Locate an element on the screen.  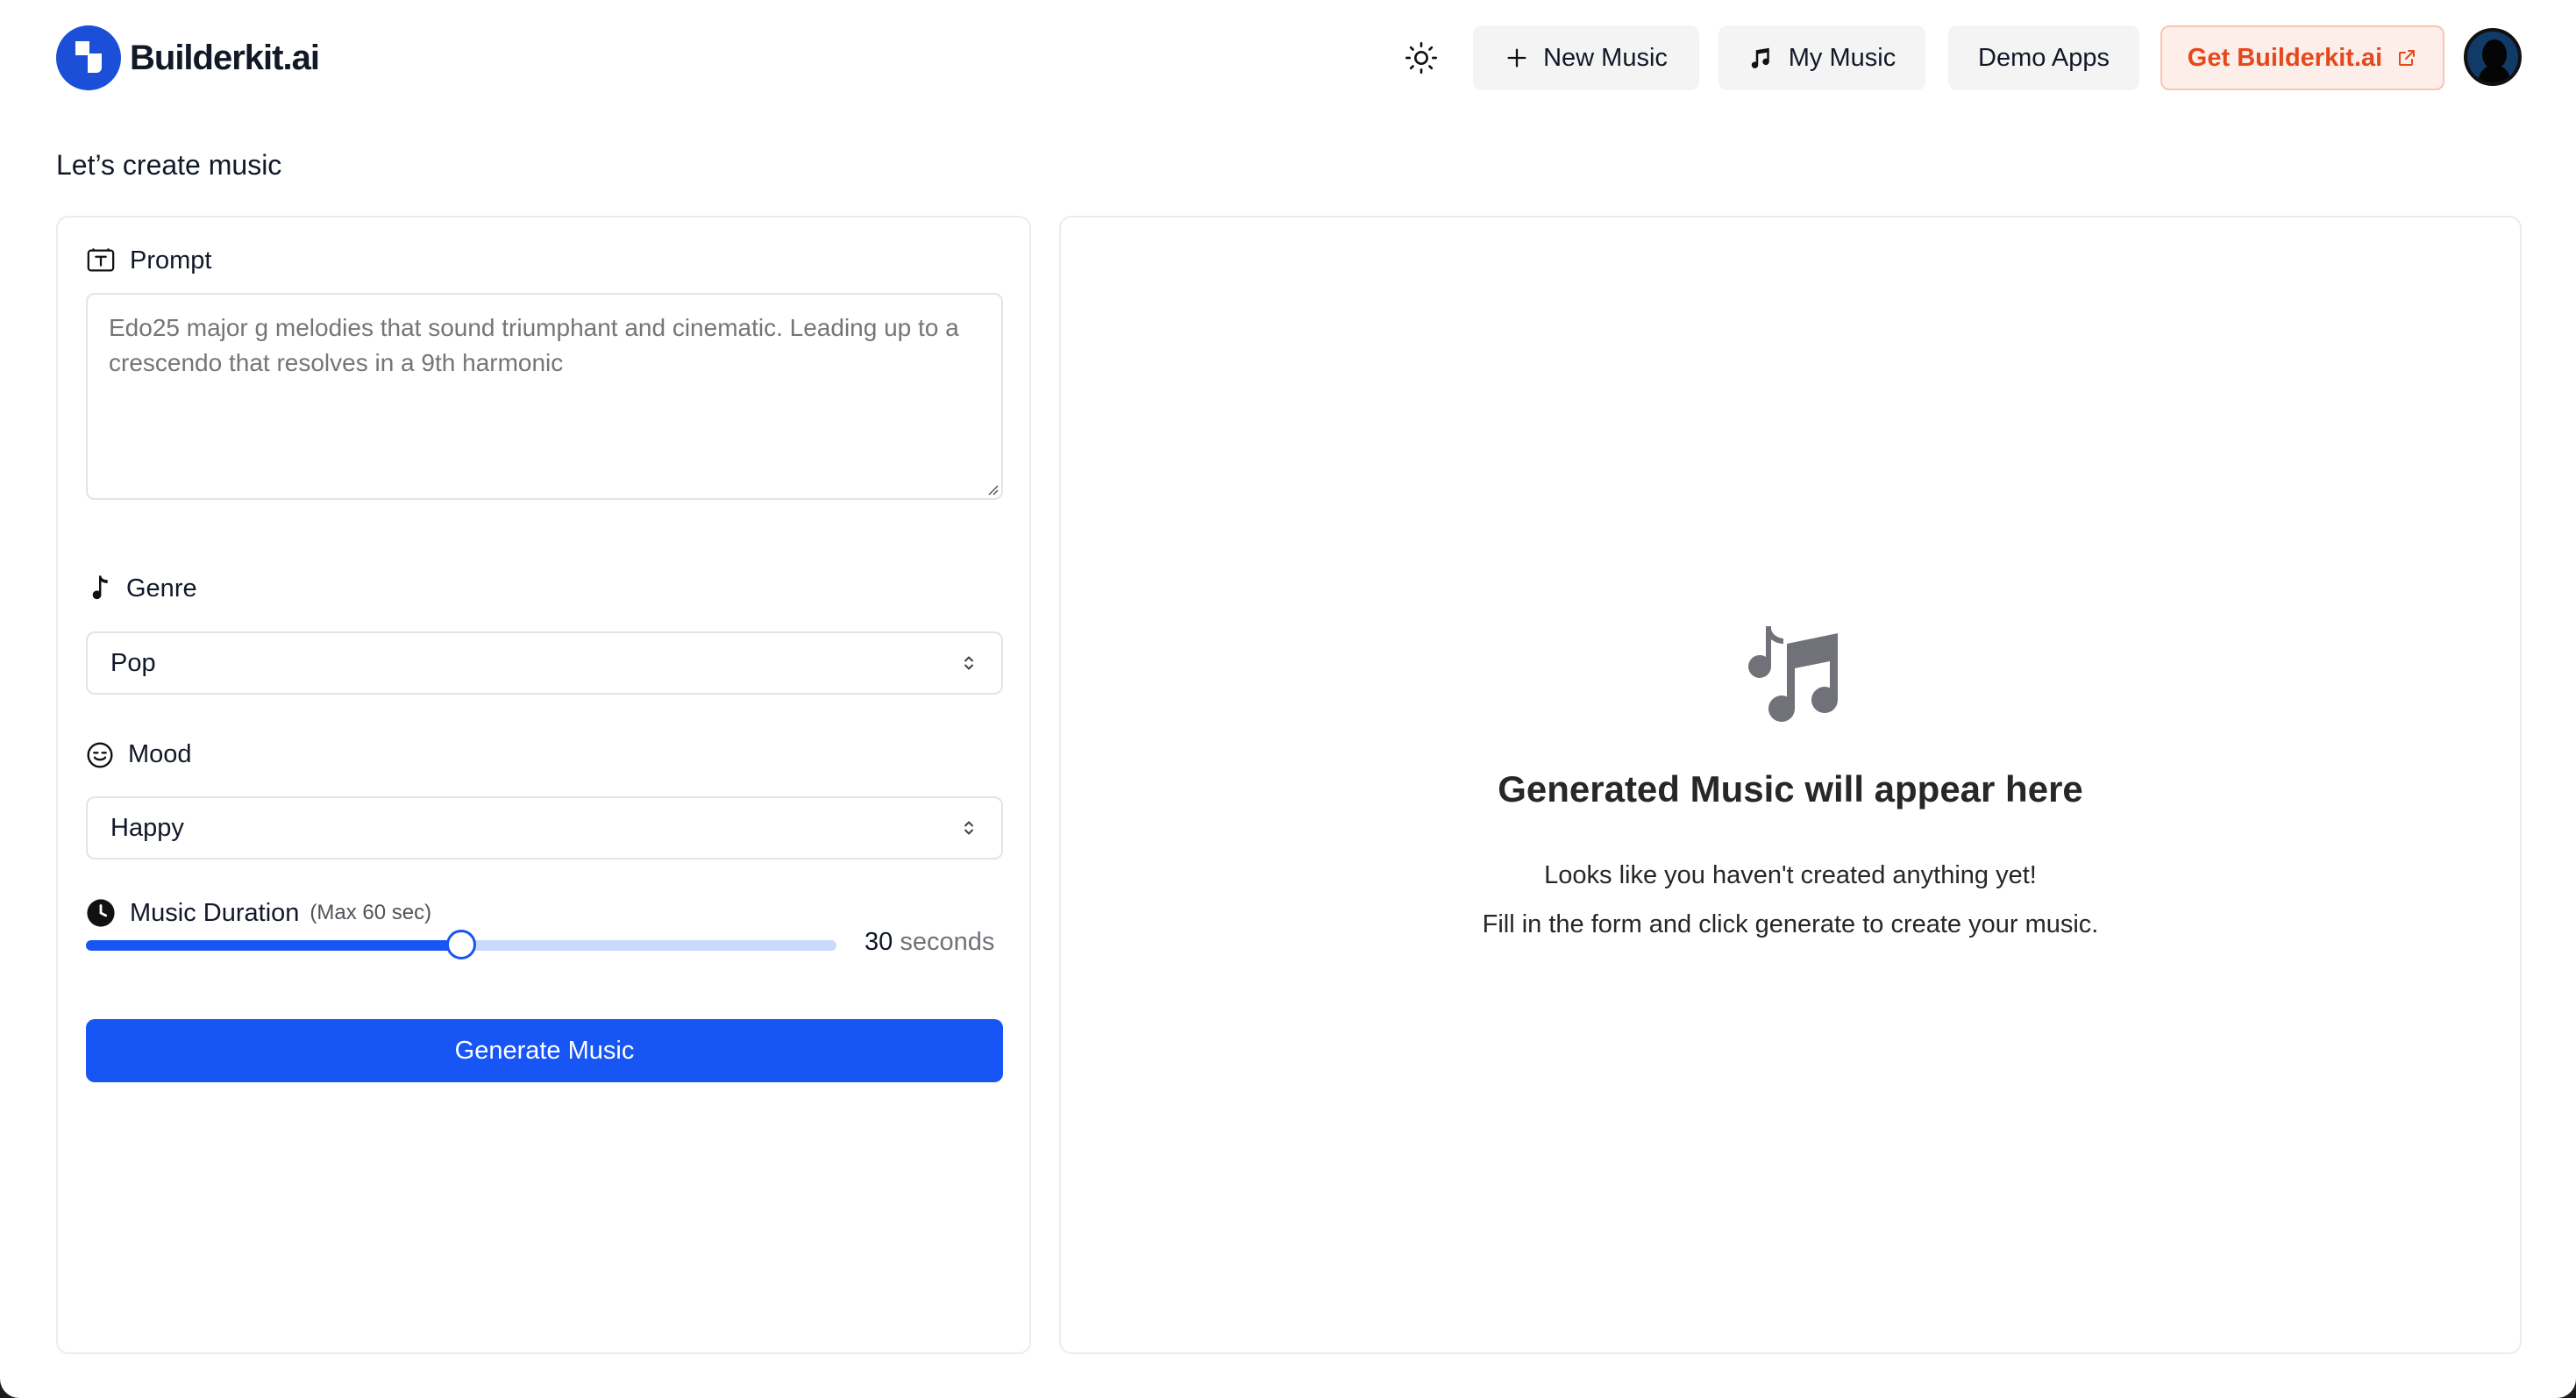
prompt-label: Prompt is located at coordinates (148, 260).